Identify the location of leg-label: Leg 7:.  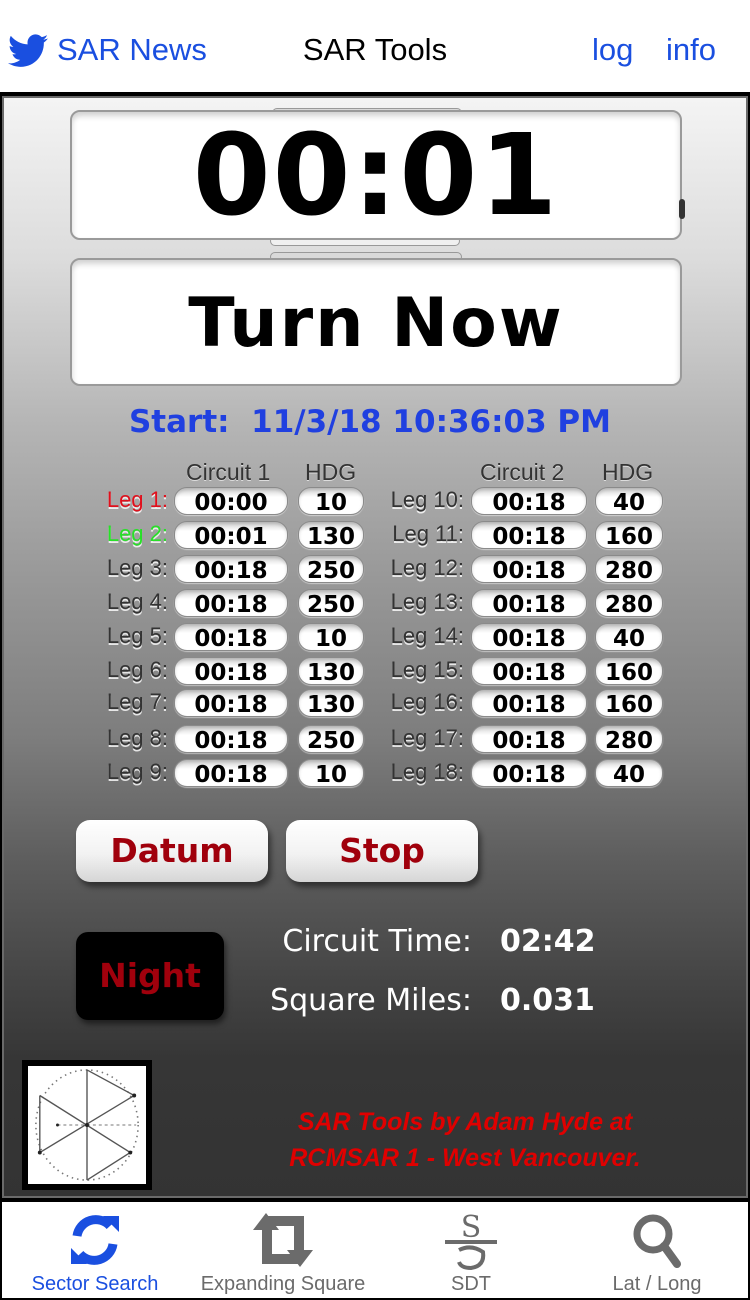
(137, 701).